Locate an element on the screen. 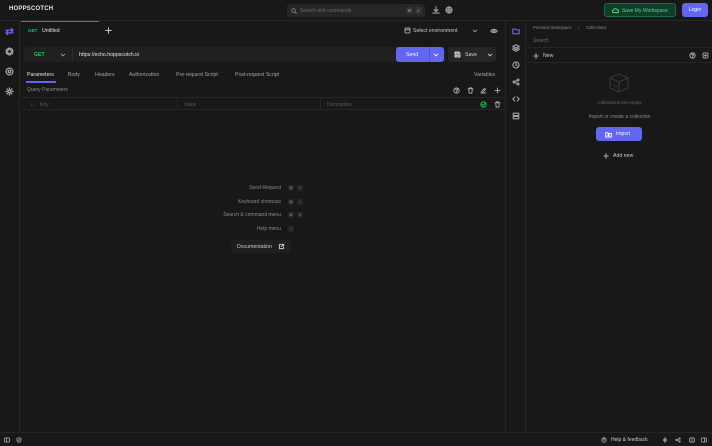 The image size is (712, 446). environments-icon is located at coordinates (516, 48).